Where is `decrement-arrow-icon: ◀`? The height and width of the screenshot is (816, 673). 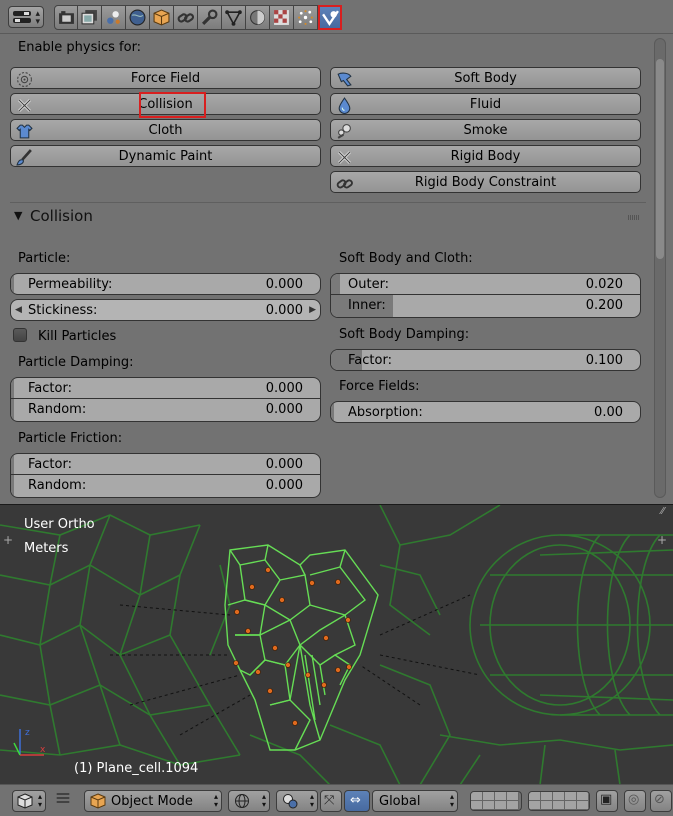 decrement-arrow-icon: ◀ is located at coordinates (18, 310).